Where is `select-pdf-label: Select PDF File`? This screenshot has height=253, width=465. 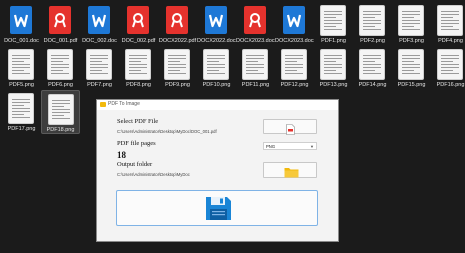 select-pdf-label: Select PDF File is located at coordinates (138, 121).